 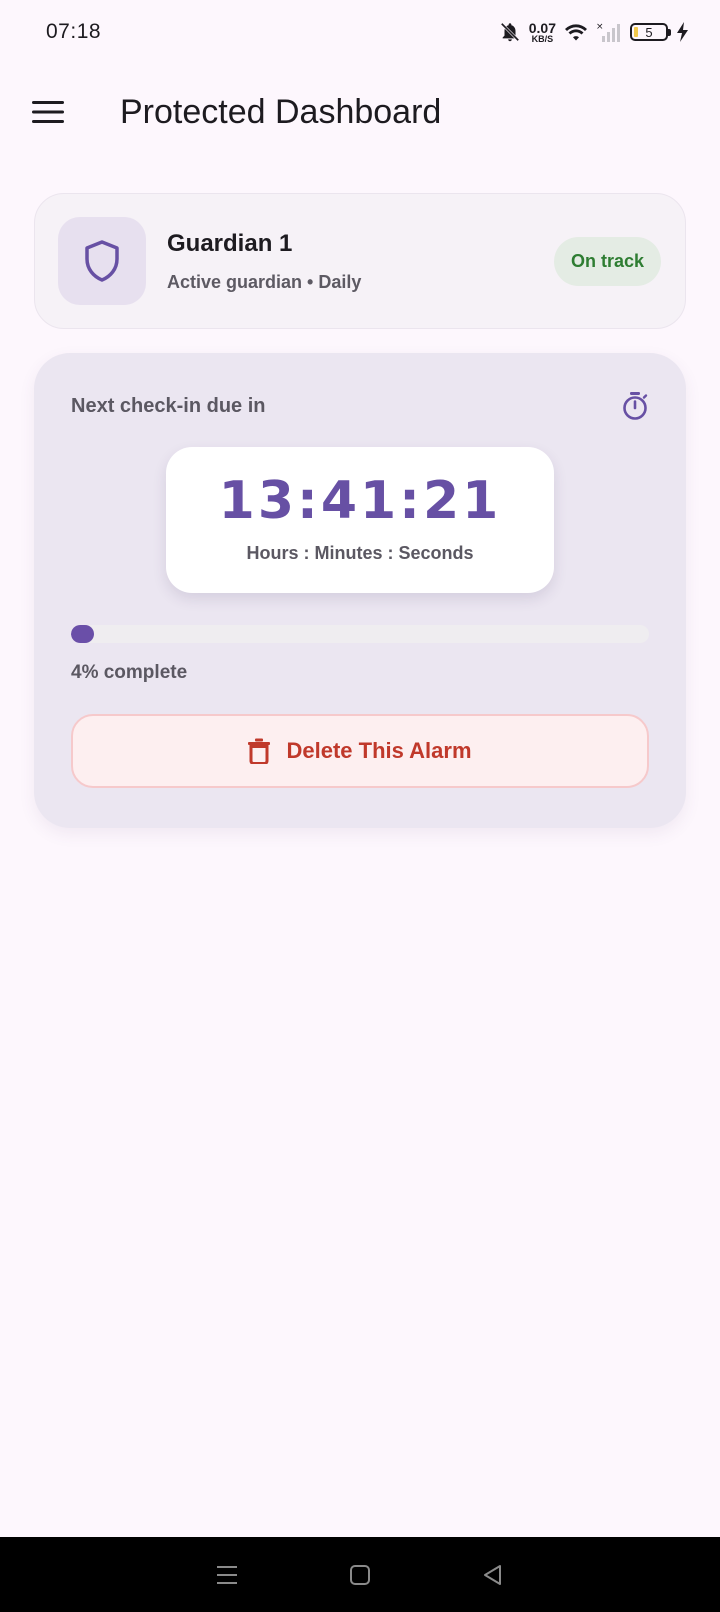 I want to click on page-title: Protected Dashboard, so click(x=281, y=111).